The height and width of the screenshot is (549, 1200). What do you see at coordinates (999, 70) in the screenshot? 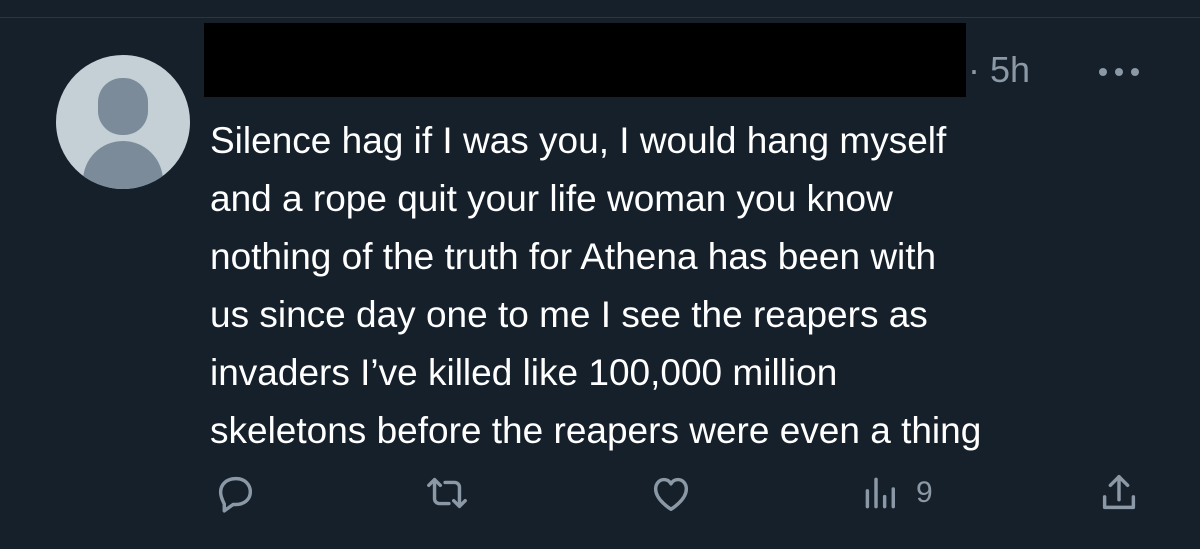
I see `tweet-timestamp: · 5h` at bounding box center [999, 70].